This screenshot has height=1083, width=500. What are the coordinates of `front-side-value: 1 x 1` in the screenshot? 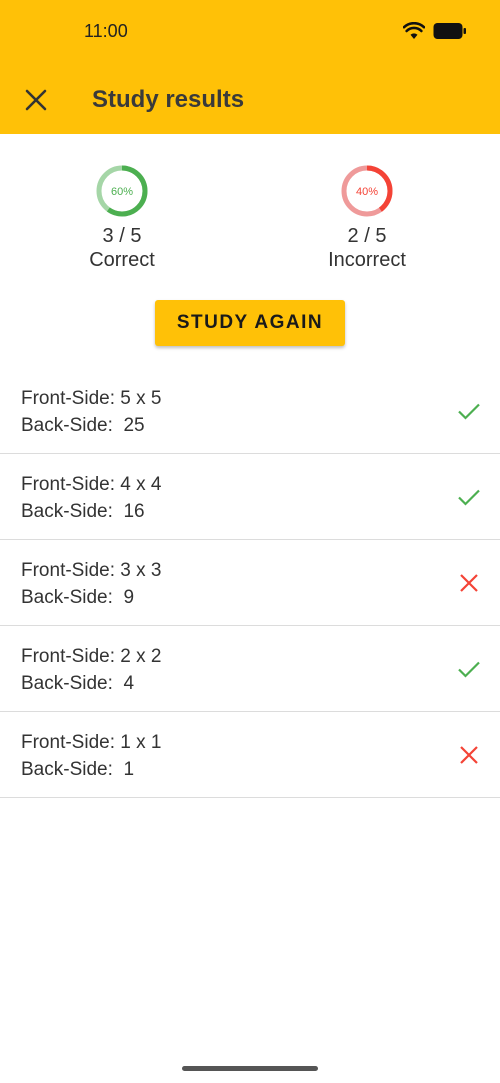 It's located at (141, 742).